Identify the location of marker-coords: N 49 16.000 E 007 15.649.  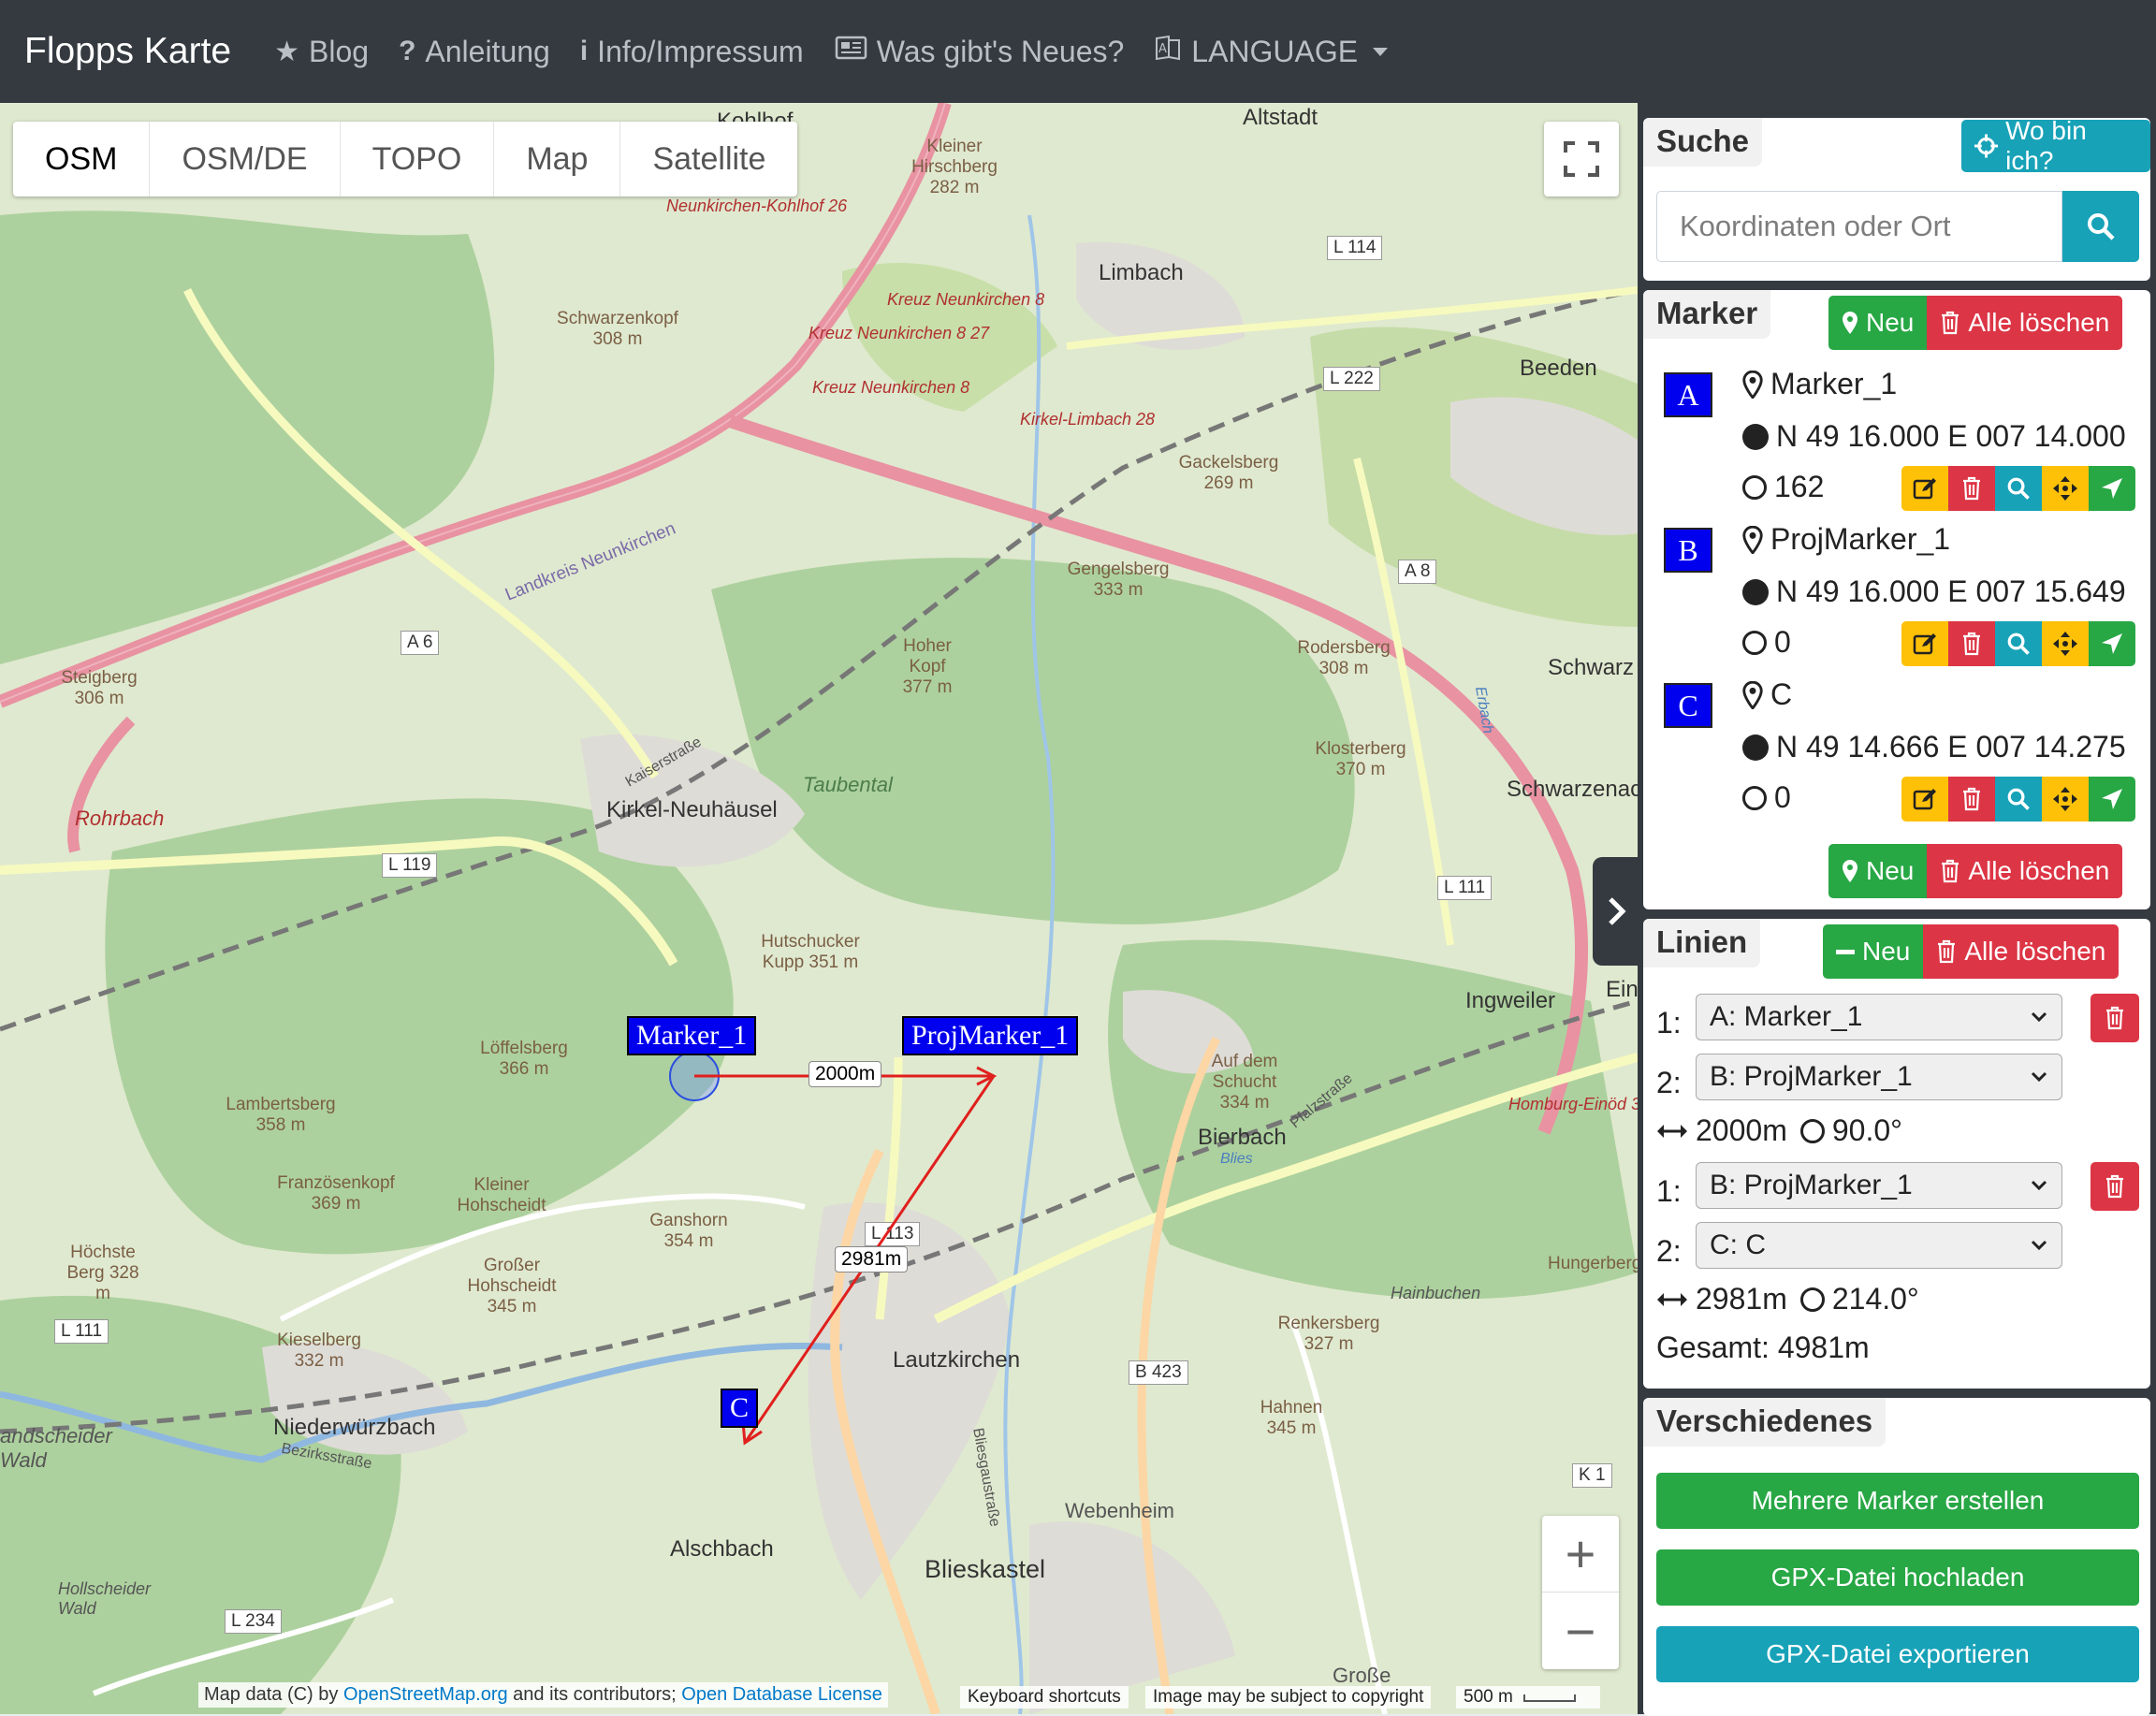
(1951, 591).